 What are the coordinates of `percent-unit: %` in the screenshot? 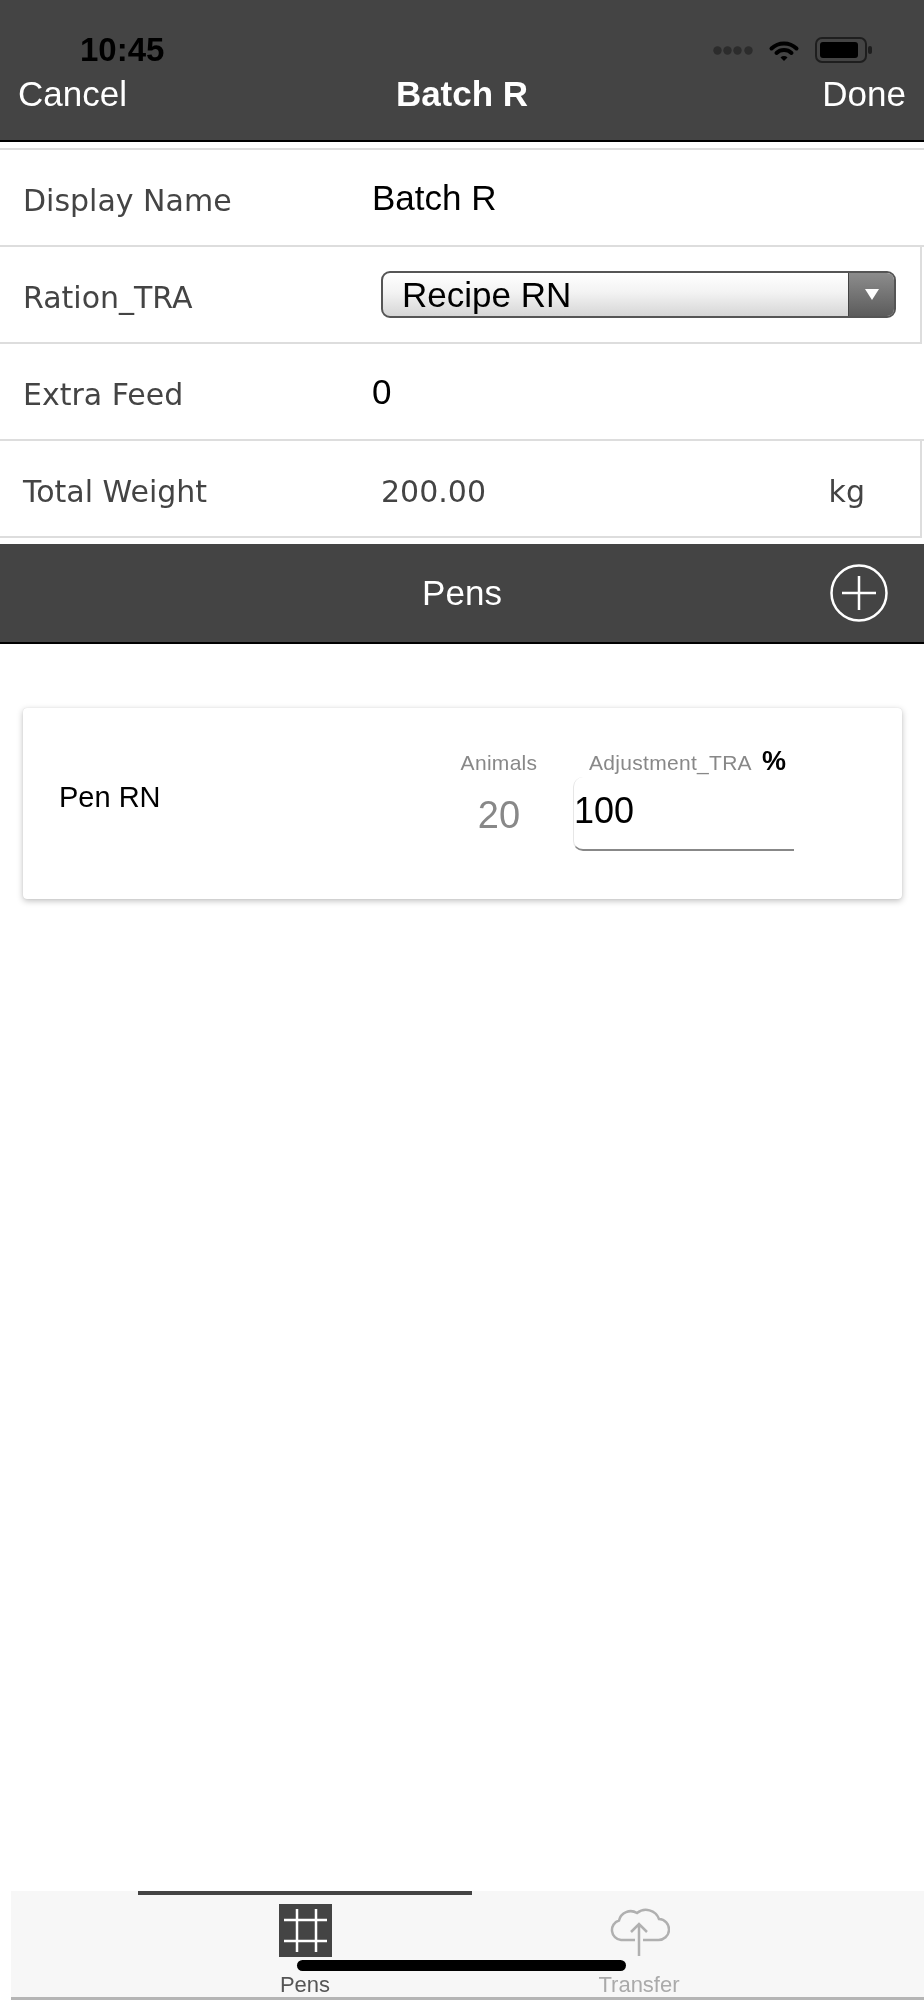 It's located at (773, 761).